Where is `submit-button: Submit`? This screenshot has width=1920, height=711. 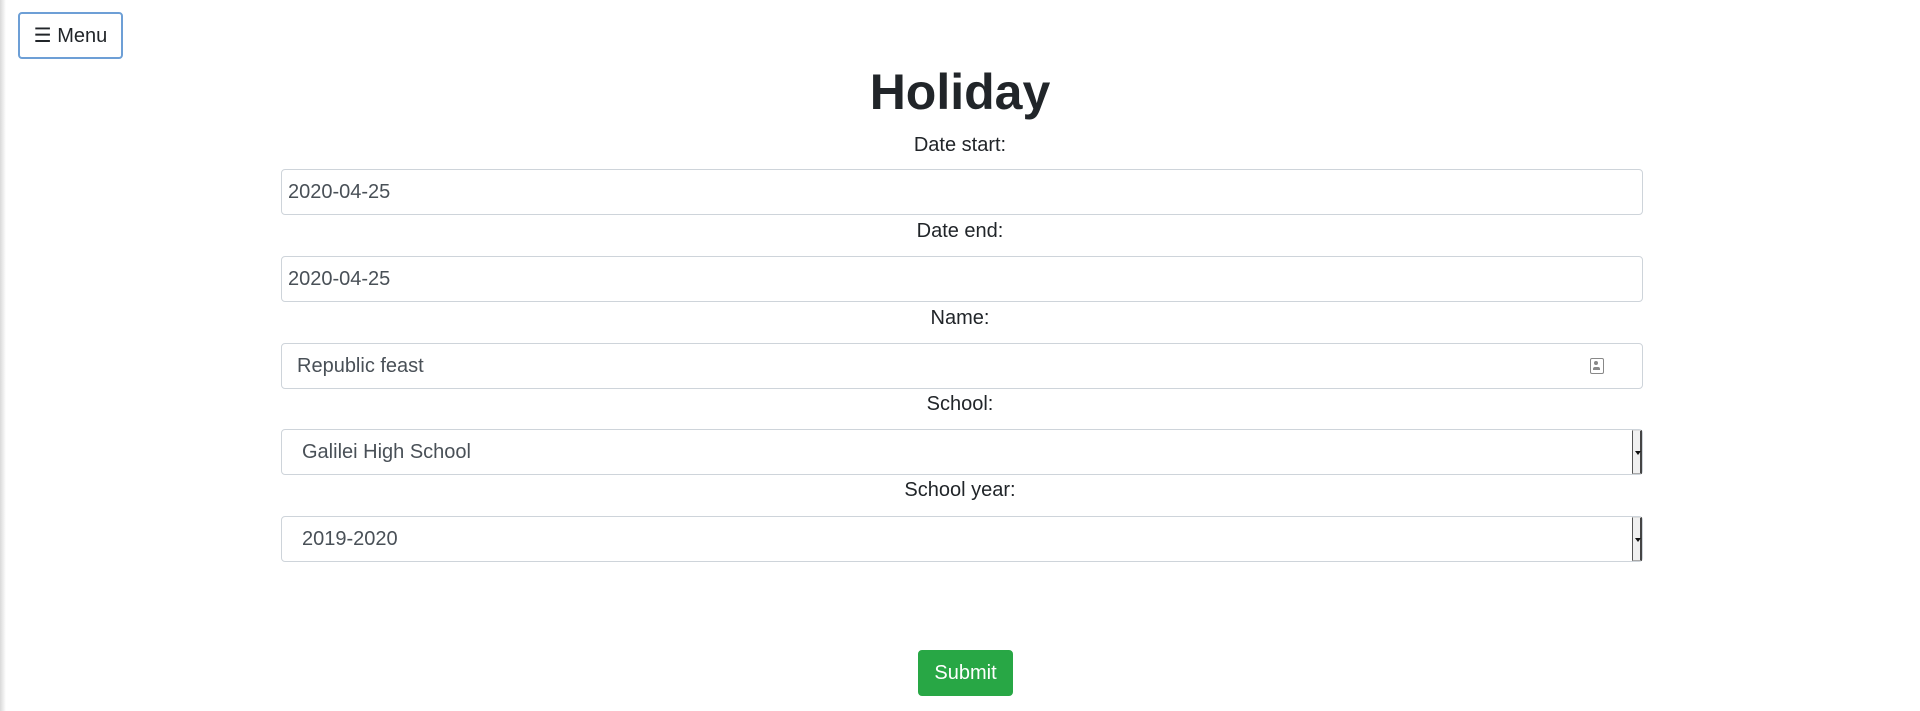 submit-button: Submit is located at coordinates (965, 673).